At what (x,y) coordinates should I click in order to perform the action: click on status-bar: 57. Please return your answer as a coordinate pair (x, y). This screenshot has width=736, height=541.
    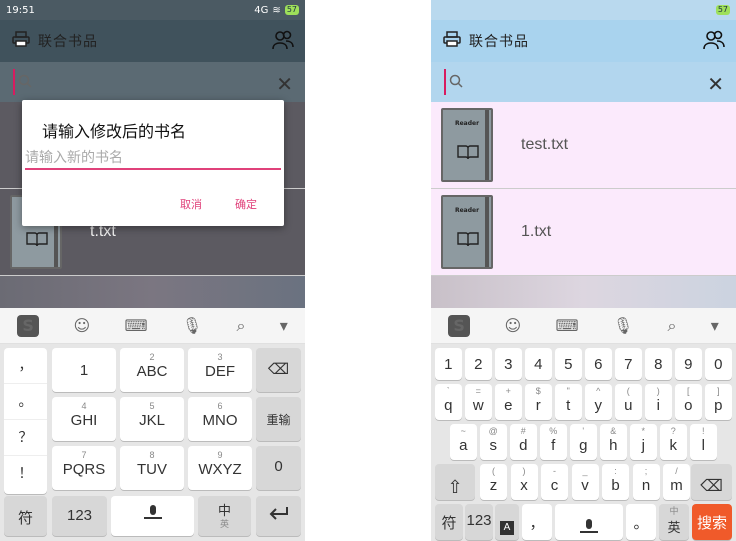
    Looking at the image, I should click on (583, 10).